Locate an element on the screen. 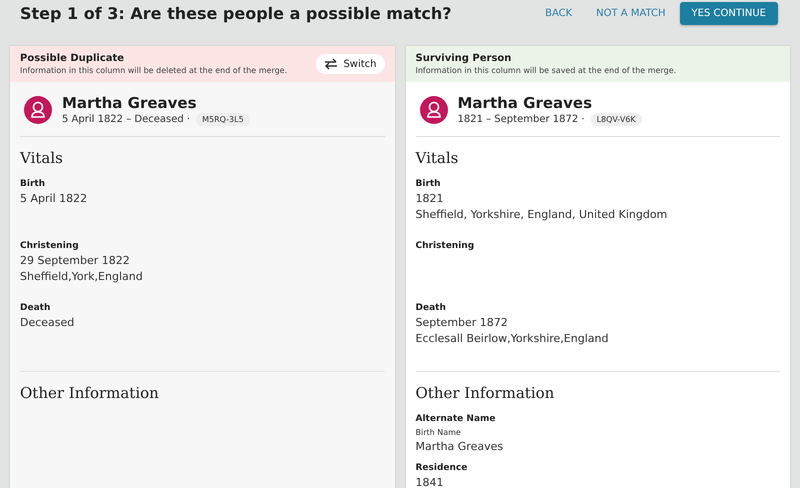 This screenshot has width=800, height=488. fact-value: 1841 is located at coordinates (430, 481).